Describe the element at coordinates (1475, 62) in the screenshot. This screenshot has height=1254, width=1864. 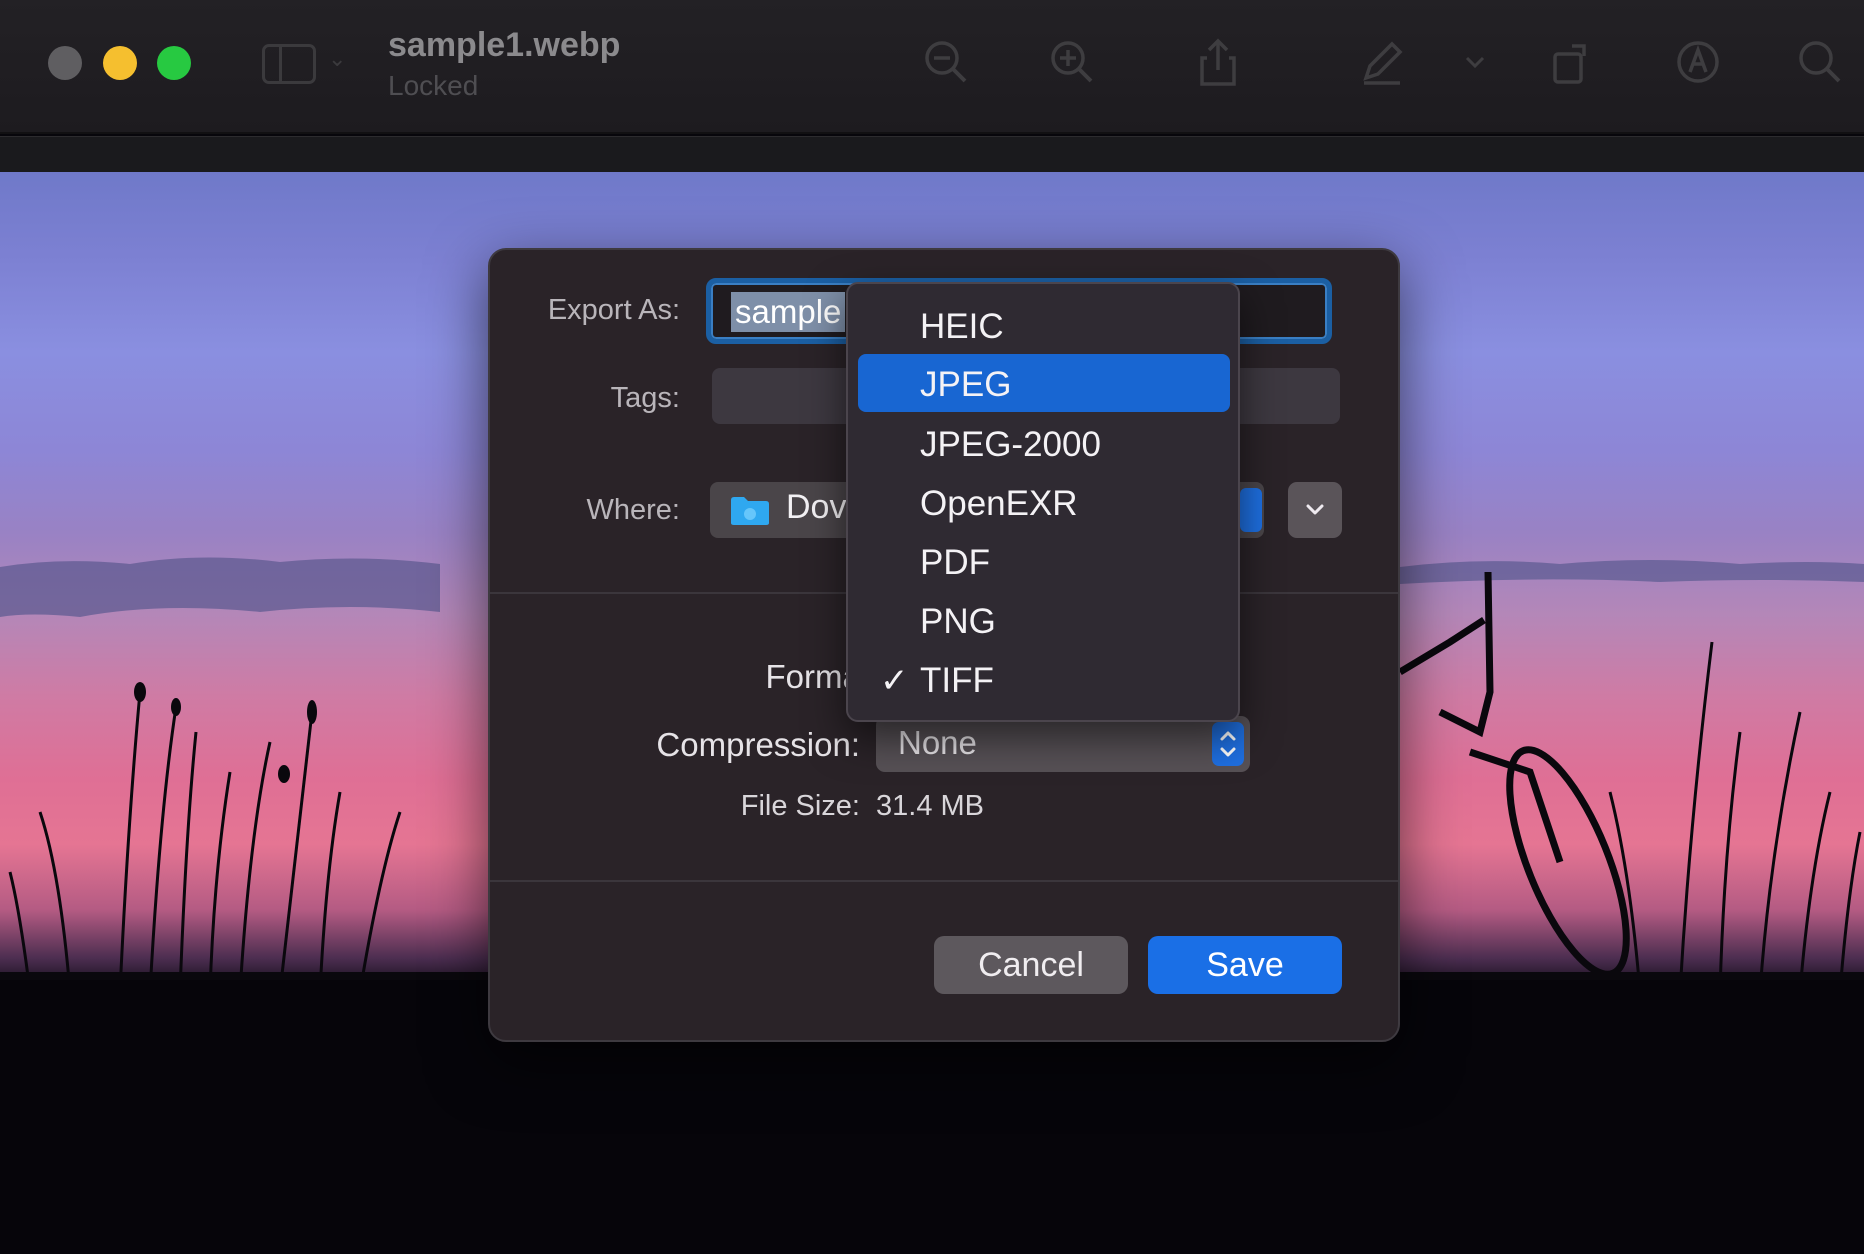
I see `markup-options-chevron-icon` at that location.